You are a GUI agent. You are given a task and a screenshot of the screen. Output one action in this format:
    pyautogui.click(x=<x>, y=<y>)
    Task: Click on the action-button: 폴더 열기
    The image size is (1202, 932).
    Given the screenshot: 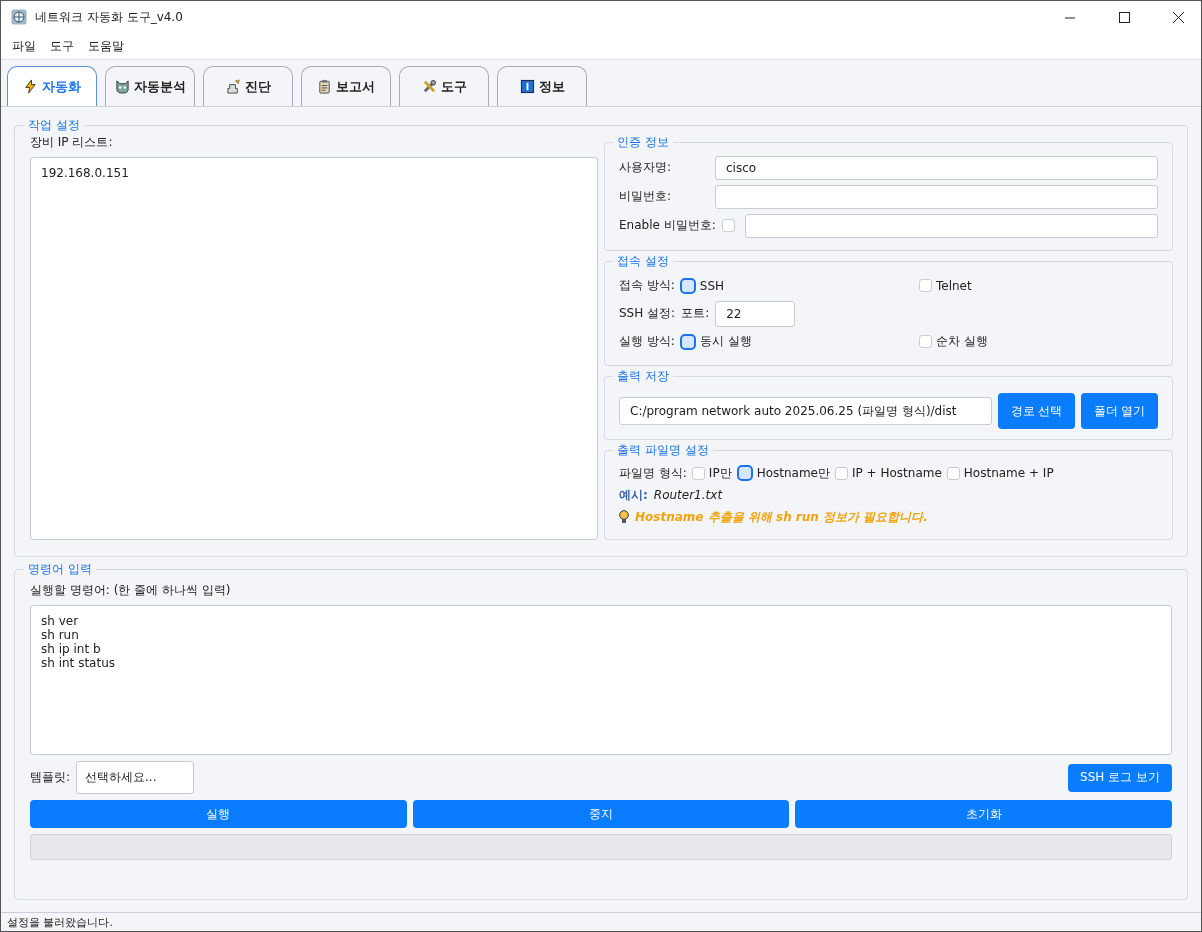 What is the action you would take?
    pyautogui.click(x=1119, y=411)
    